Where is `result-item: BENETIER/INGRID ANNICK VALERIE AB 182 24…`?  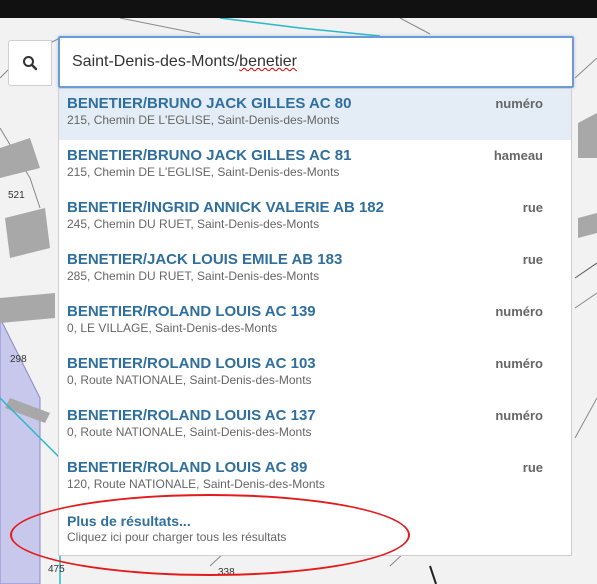 result-item: BENETIER/INGRID ANNICK VALERIE AB 182 24… is located at coordinates (315, 218).